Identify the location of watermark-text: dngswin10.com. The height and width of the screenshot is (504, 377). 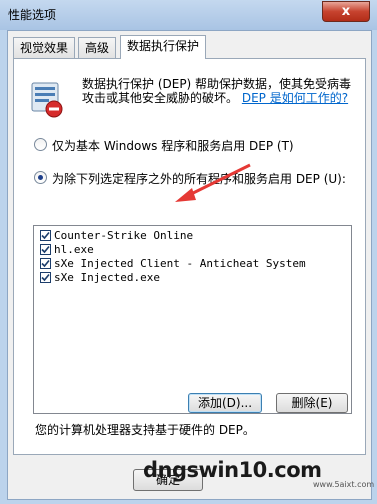
(232, 470).